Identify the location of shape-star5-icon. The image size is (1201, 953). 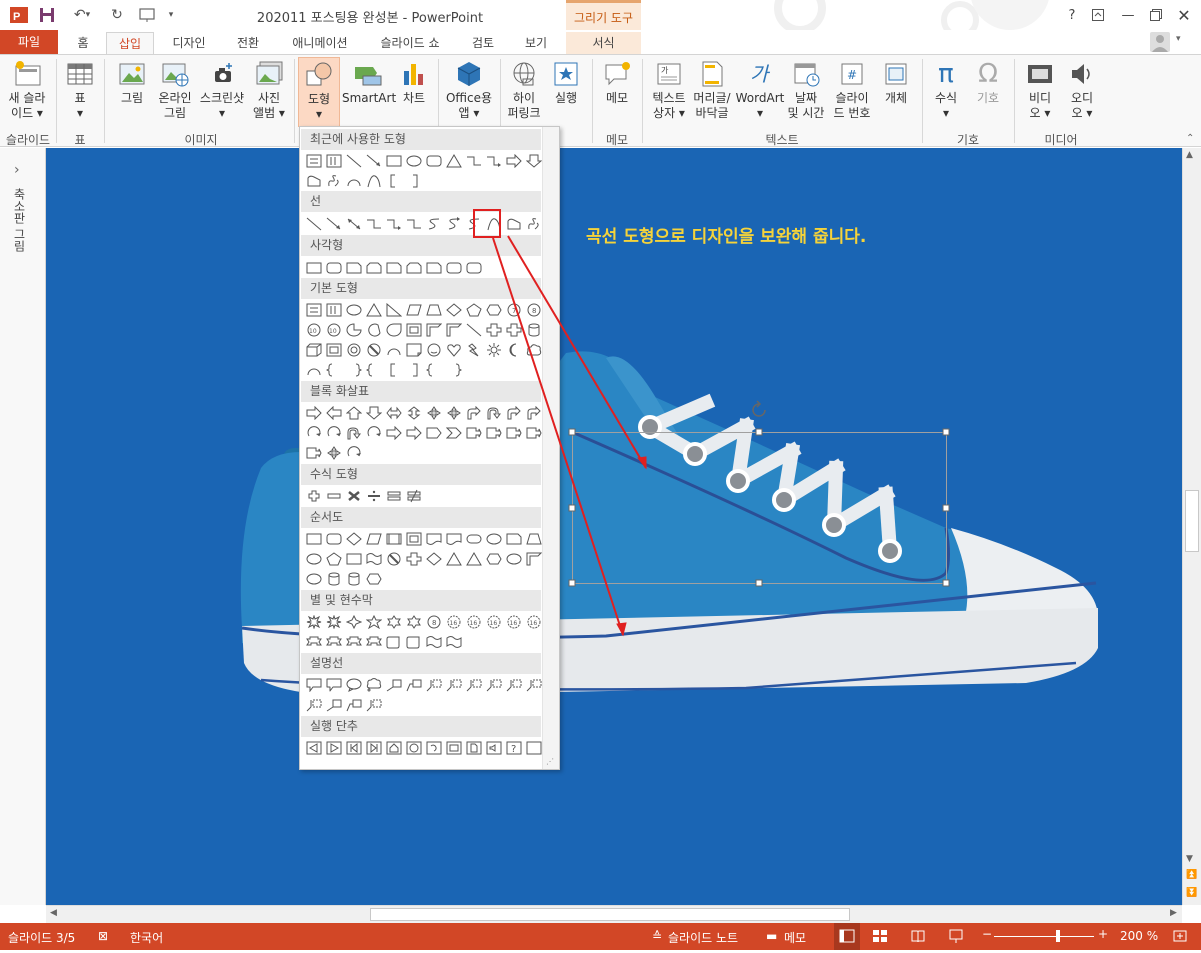
(374, 622).